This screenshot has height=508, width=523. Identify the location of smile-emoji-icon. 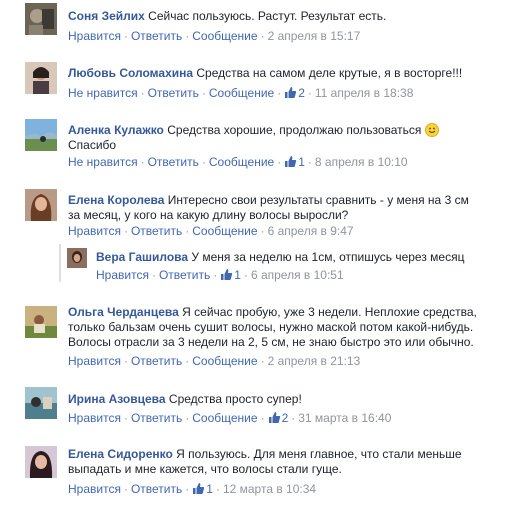
(431, 130).